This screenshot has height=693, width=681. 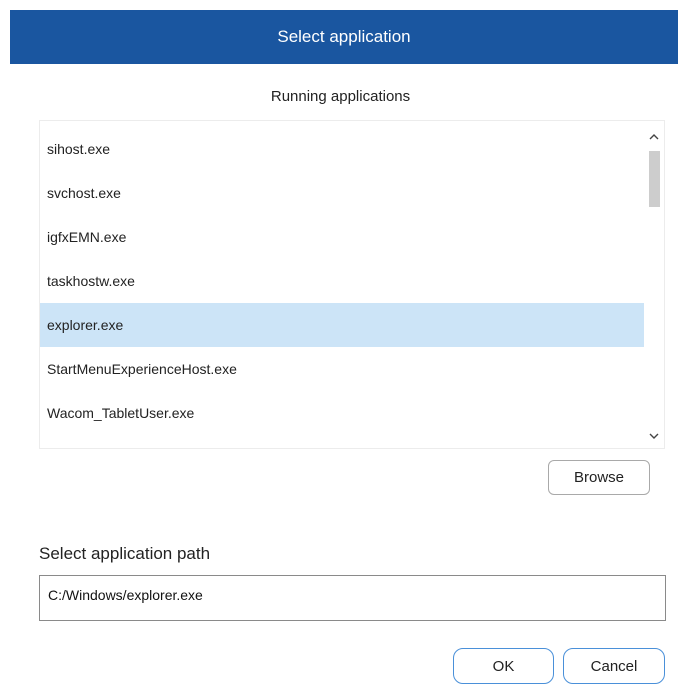 What do you see at coordinates (125, 553) in the screenshot?
I see `application-path-label: Select application path` at bounding box center [125, 553].